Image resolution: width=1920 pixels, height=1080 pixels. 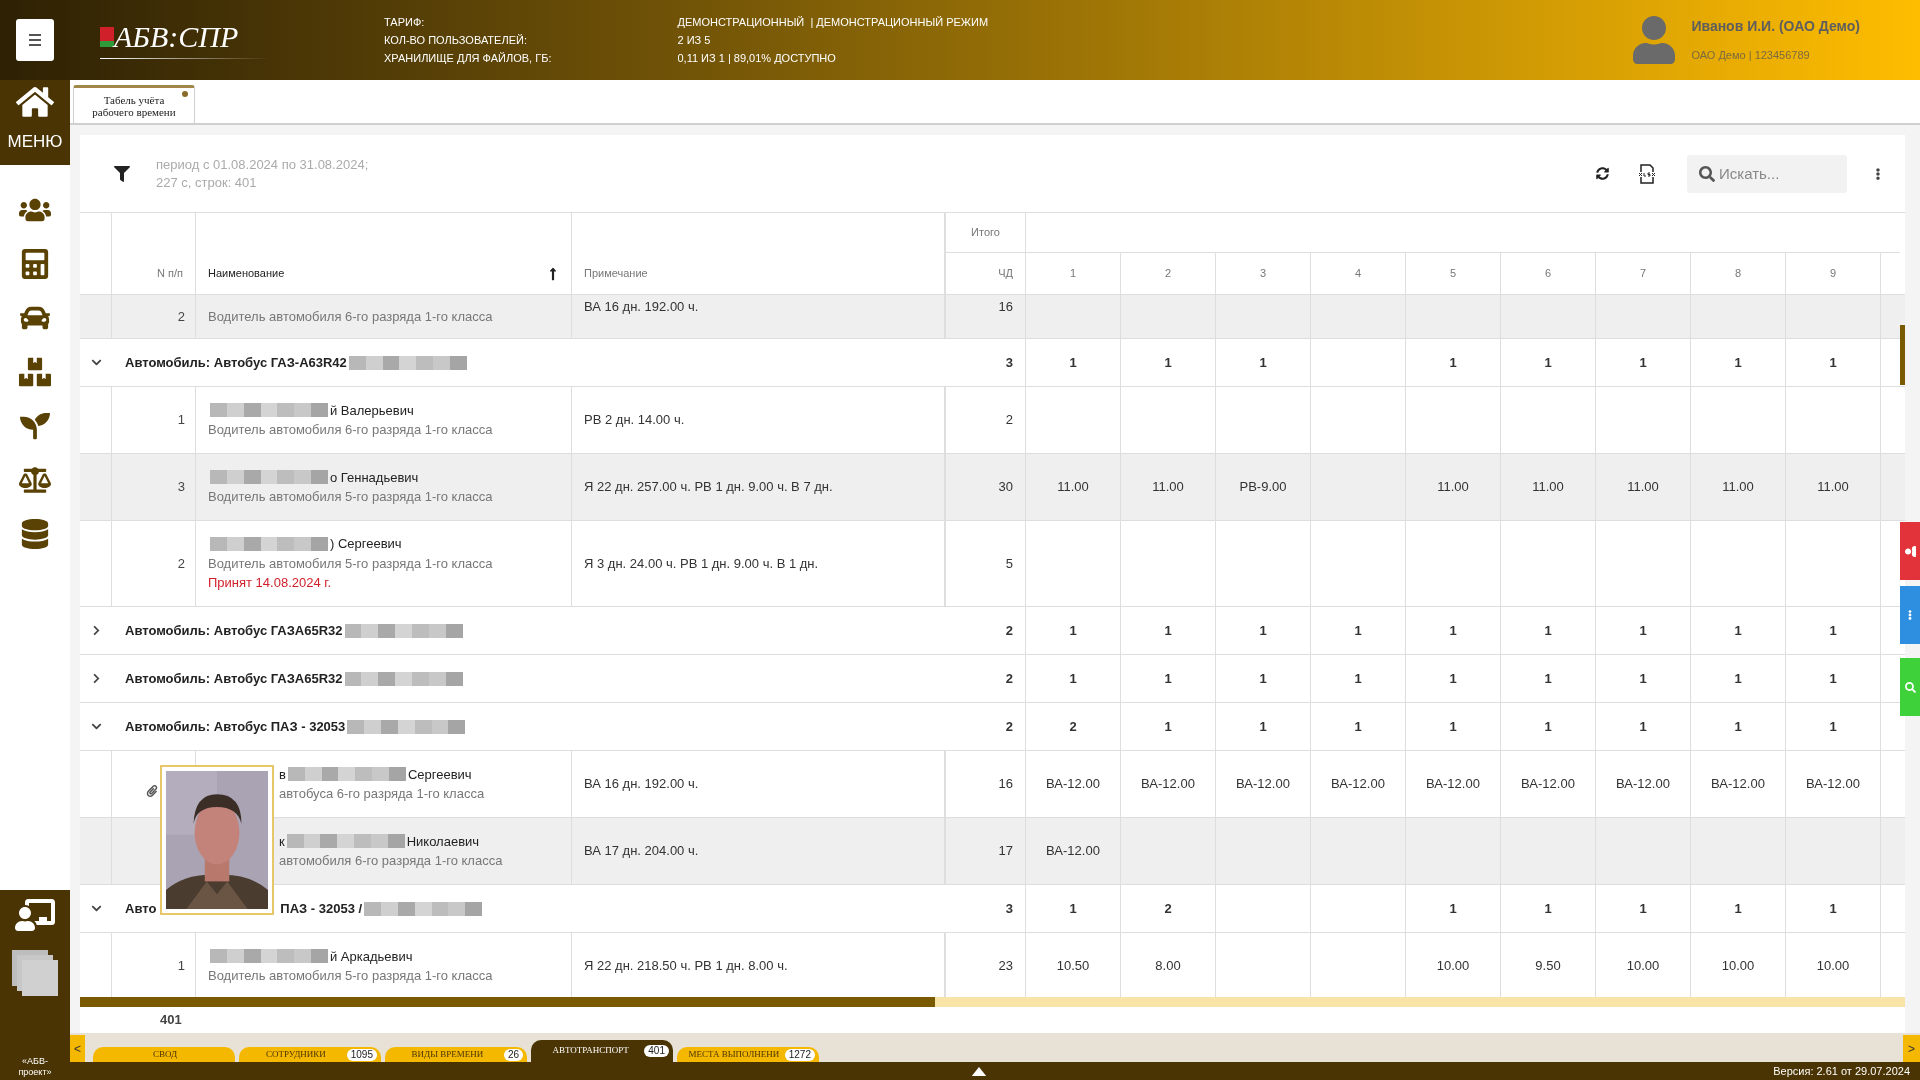 I want to click on table-cell-text: 30, so click(x=1005, y=487).